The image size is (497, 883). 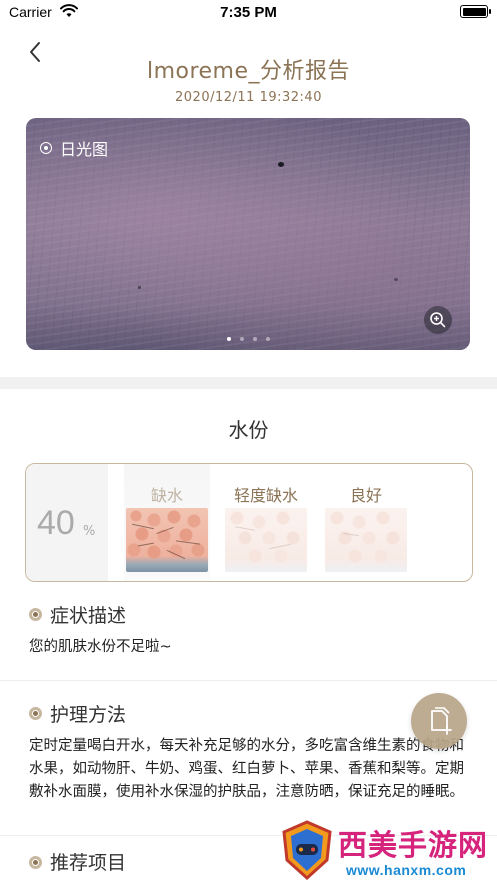 I want to click on battery-fill, so click(x=474, y=11).